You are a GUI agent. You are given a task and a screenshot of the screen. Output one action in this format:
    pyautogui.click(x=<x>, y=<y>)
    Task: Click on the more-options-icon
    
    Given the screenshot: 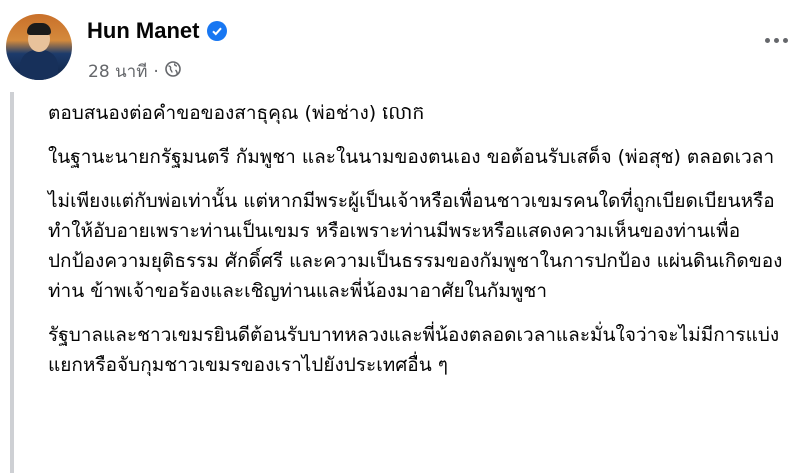 What is the action you would take?
    pyautogui.click(x=776, y=40)
    